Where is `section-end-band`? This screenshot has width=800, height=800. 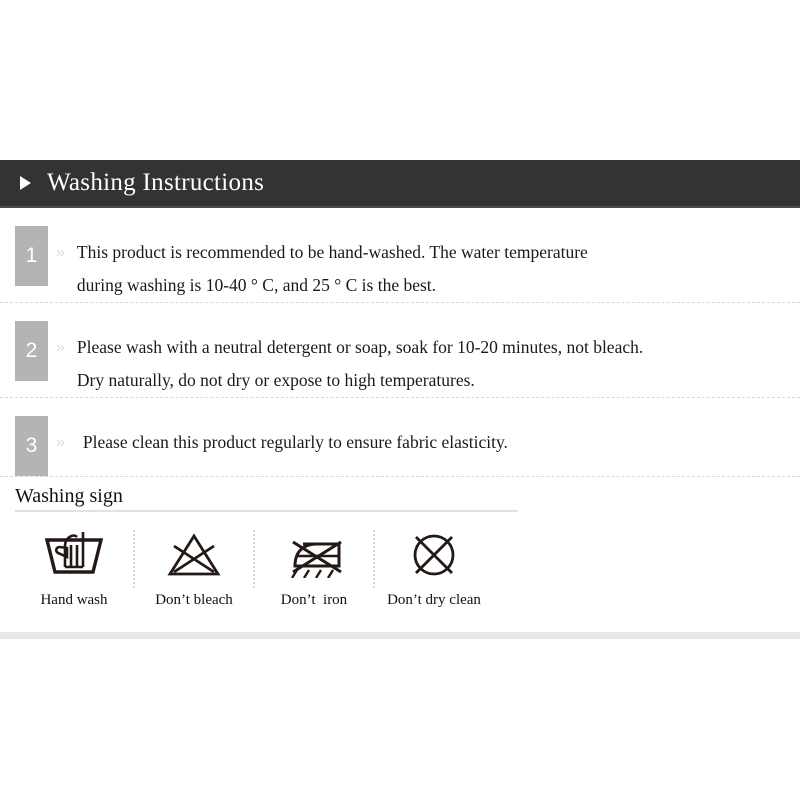 section-end-band is located at coordinates (400, 635).